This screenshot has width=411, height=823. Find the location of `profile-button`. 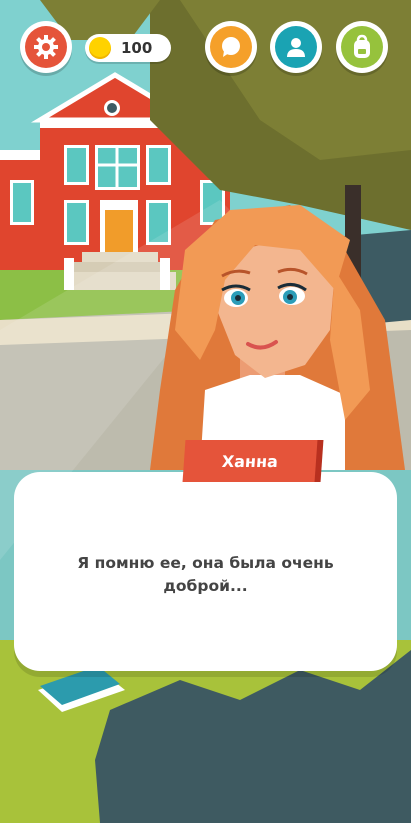

profile-button is located at coordinates (296, 47).